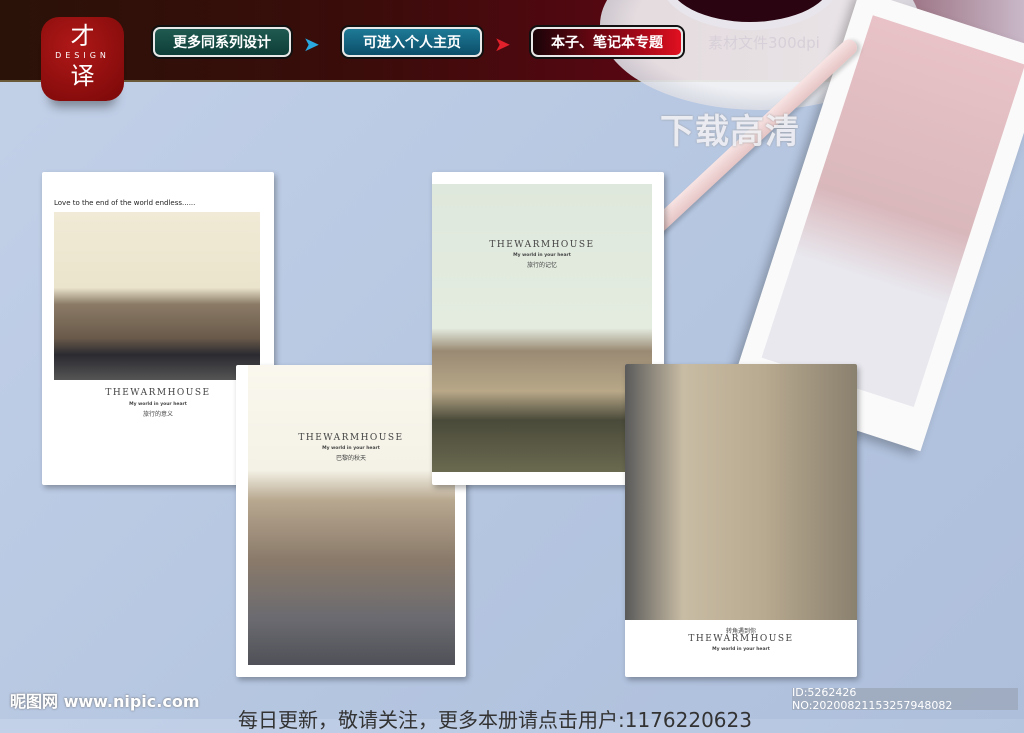 The width and height of the screenshot is (1024, 733). Describe the element at coordinates (905, 699) in the screenshot. I see `image-id-label: ID:5262426 NO:20200821153257948082` at that location.